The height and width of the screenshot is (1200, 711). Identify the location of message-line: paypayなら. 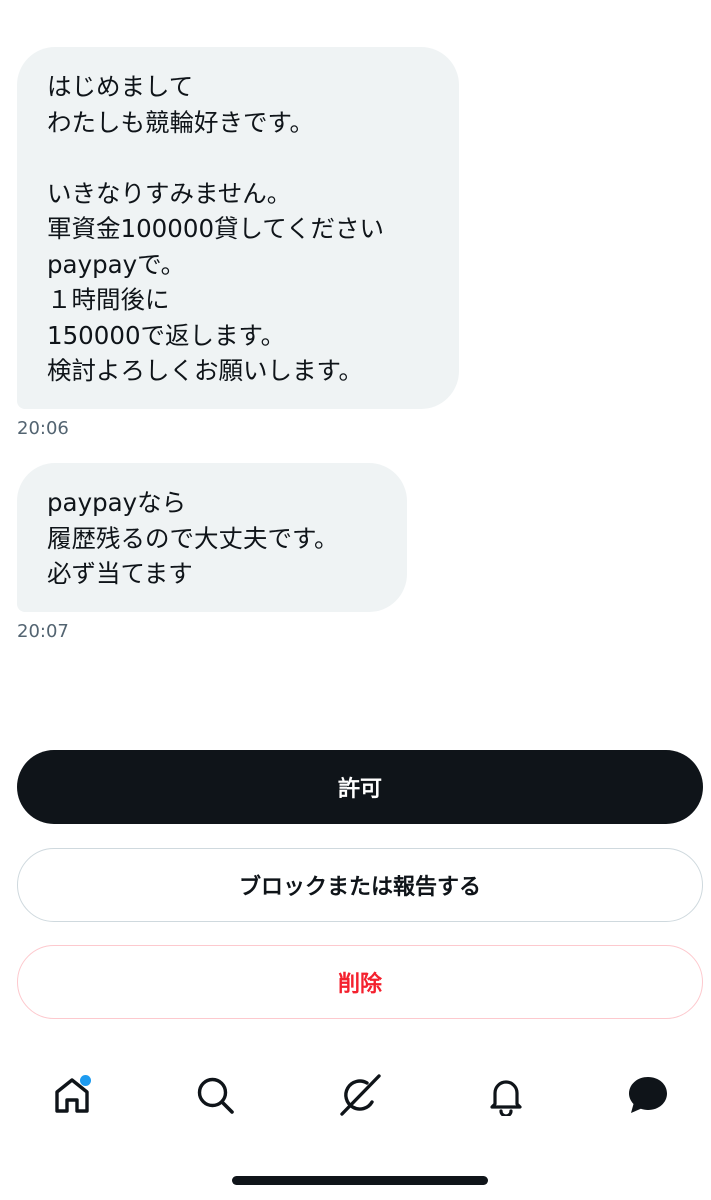
(117, 502).